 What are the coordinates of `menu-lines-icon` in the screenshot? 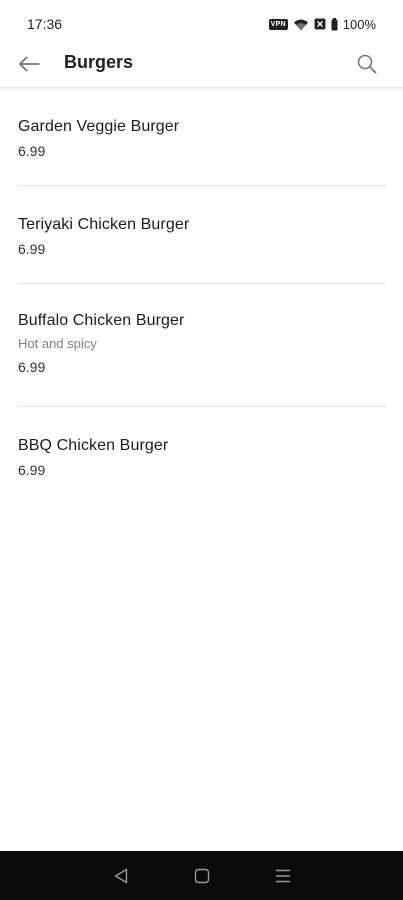 It's located at (282, 875).